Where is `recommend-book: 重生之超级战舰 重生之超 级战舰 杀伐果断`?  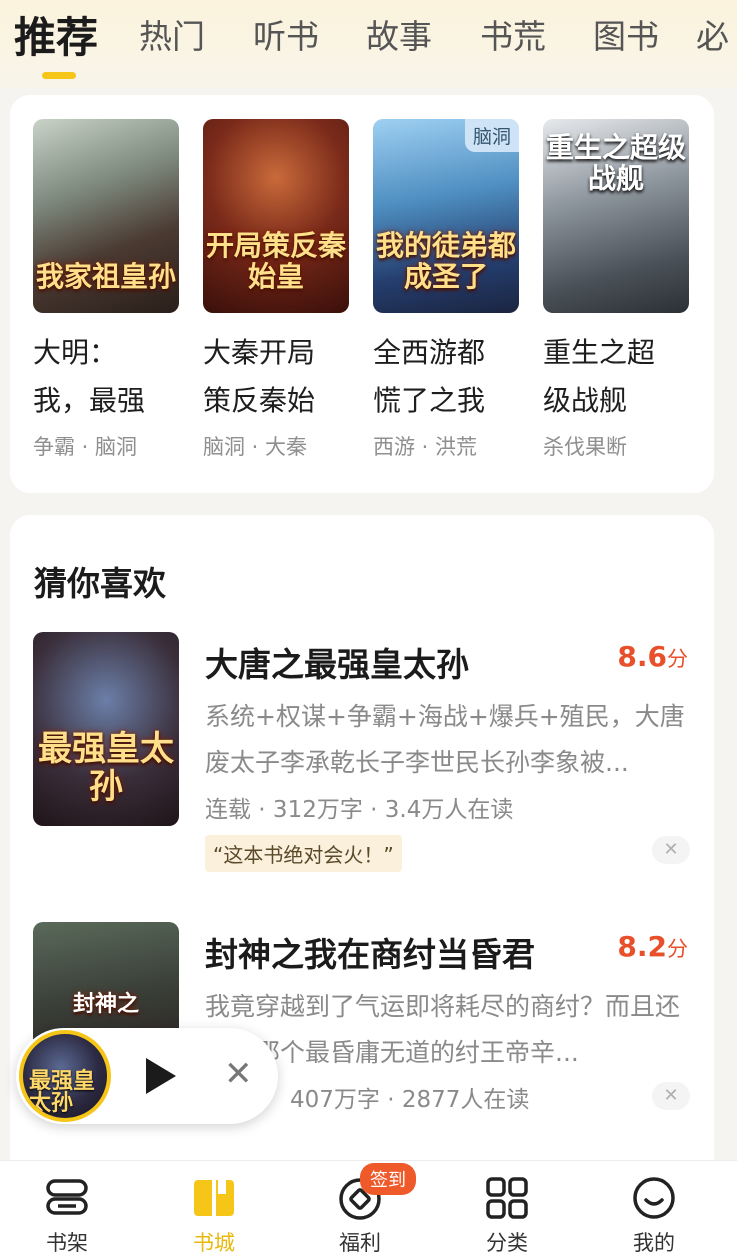 recommend-book: 重生之超级战舰 重生之超 级战舰 杀伐果断 is located at coordinates (616, 290).